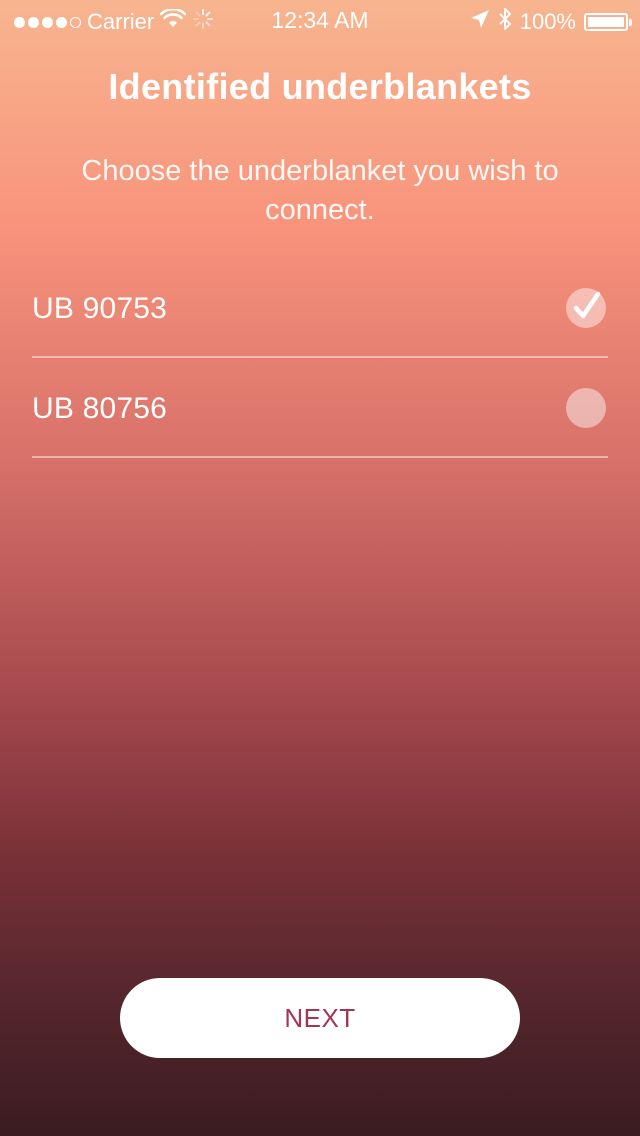 The width and height of the screenshot is (640, 1136). Describe the element at coordinates (320, 310) in the screenshot. I see `device-row-ub-90753: UB 90753` at that location.